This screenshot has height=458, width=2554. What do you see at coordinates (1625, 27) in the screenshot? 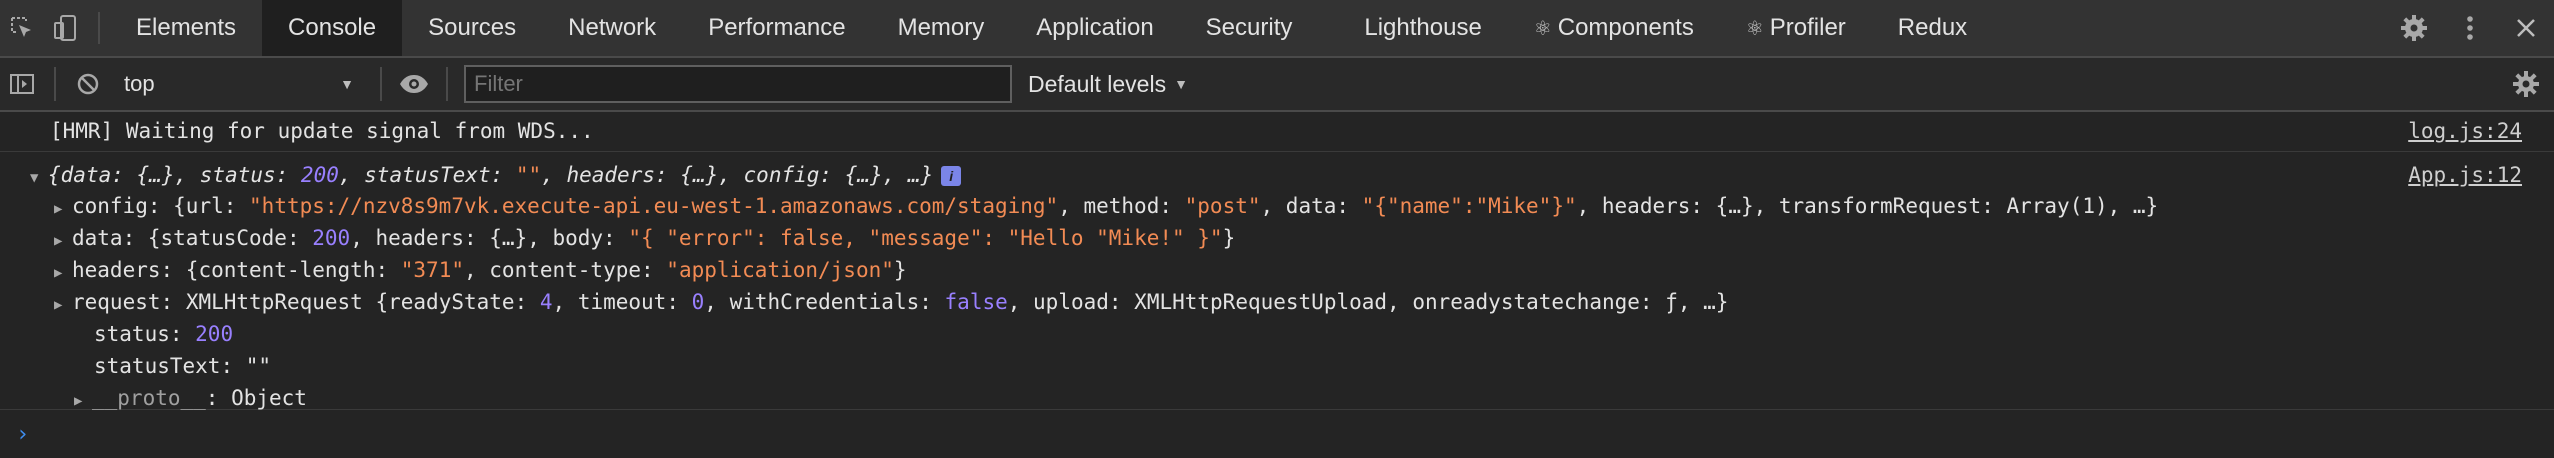
I see `tab-label: Components` at bounding box center [1625, 27].